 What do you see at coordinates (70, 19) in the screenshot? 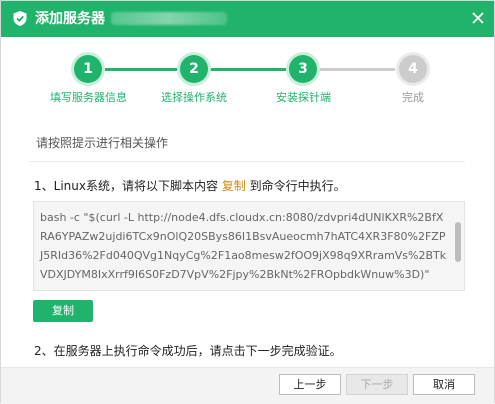
I see `dialog-title: 添加服务器` at bounding box center [70, 19].